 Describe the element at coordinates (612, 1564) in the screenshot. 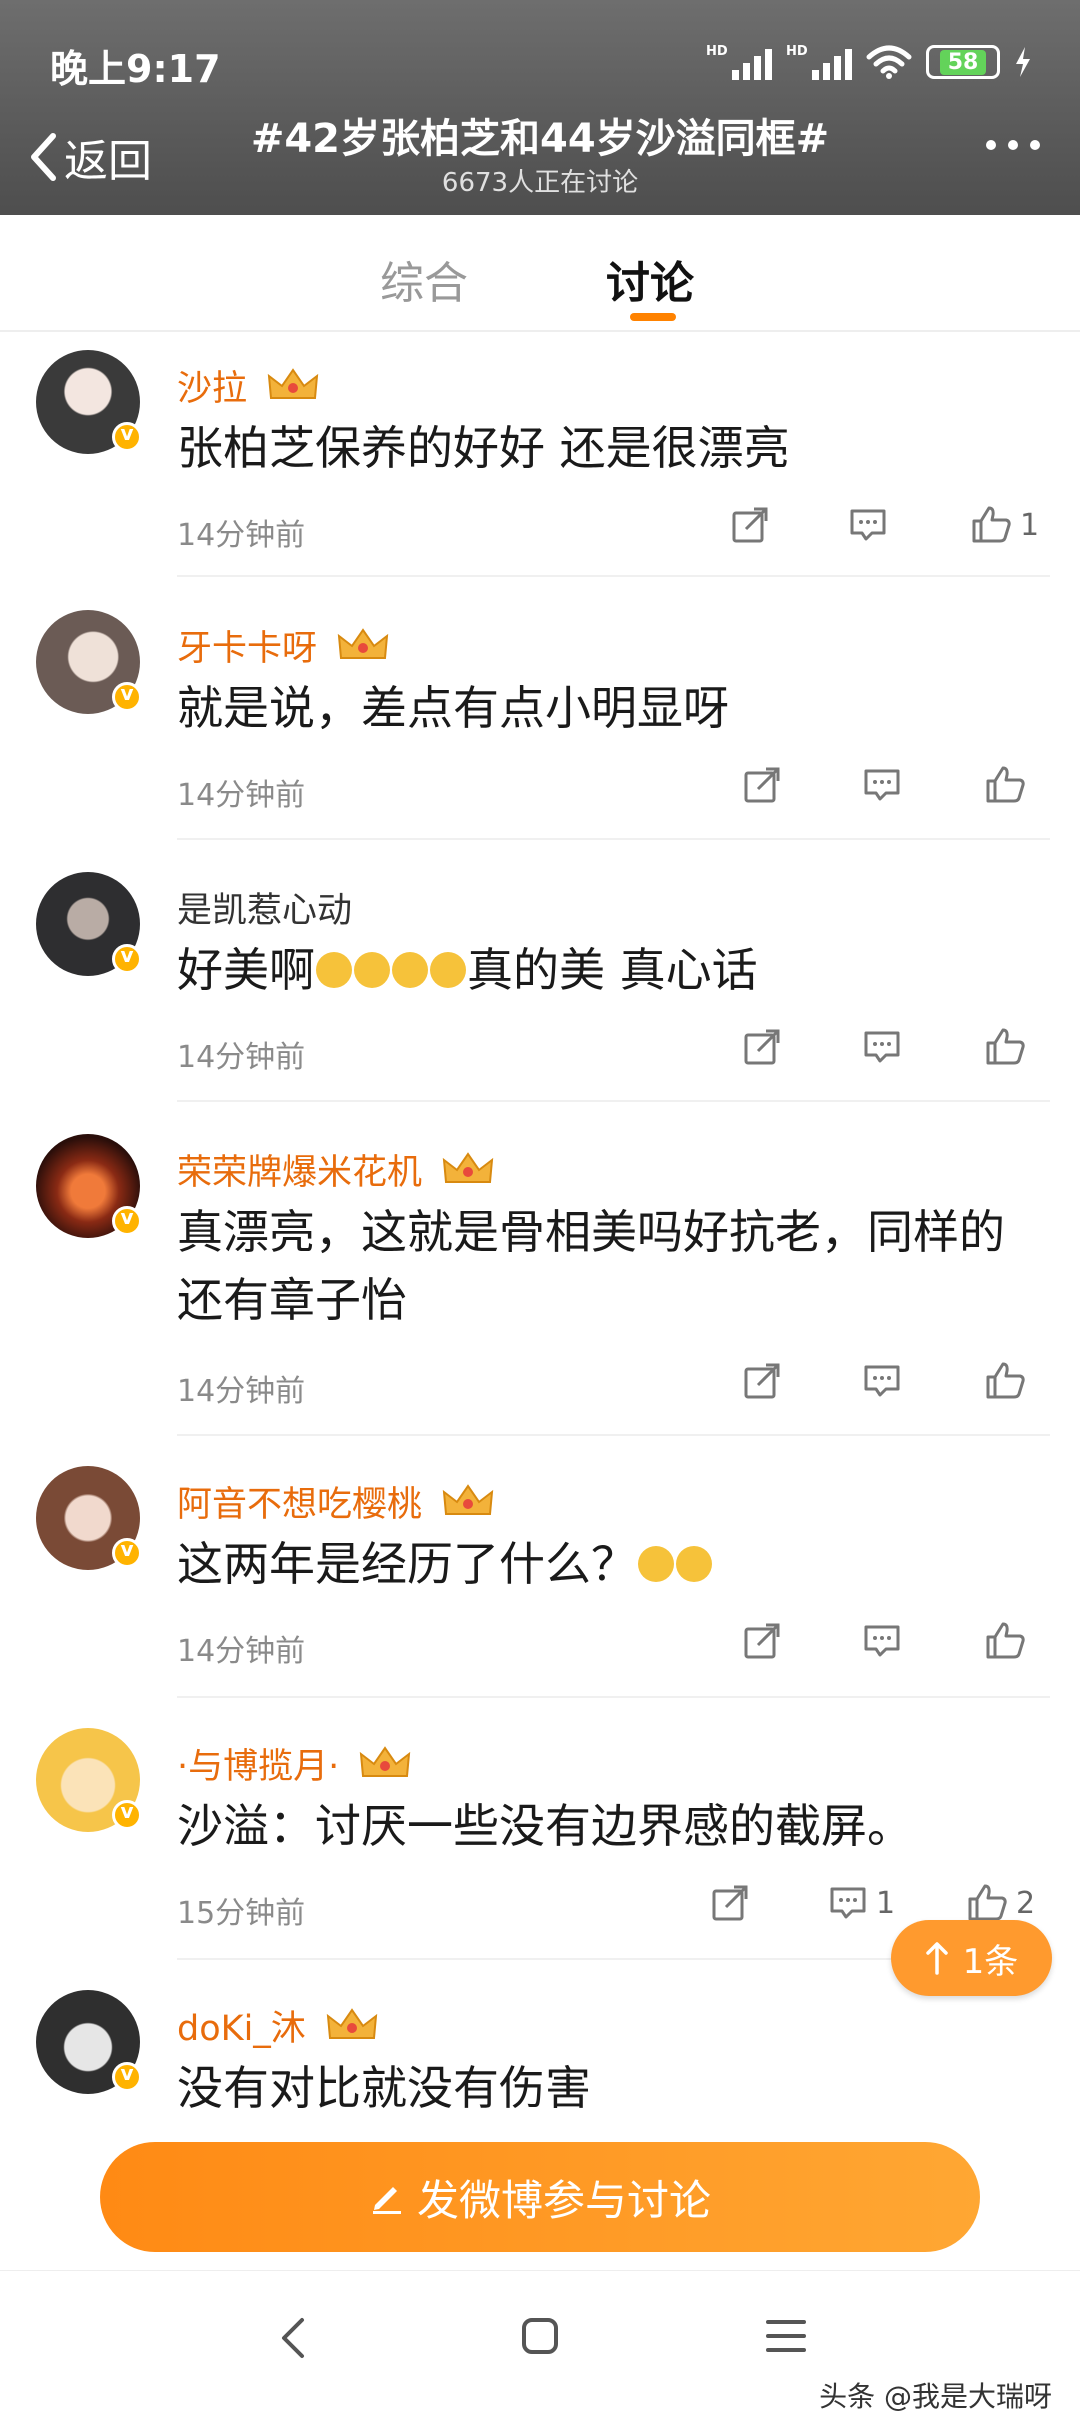

I see `comment-text: 这两年是经历了什么？` at that location.